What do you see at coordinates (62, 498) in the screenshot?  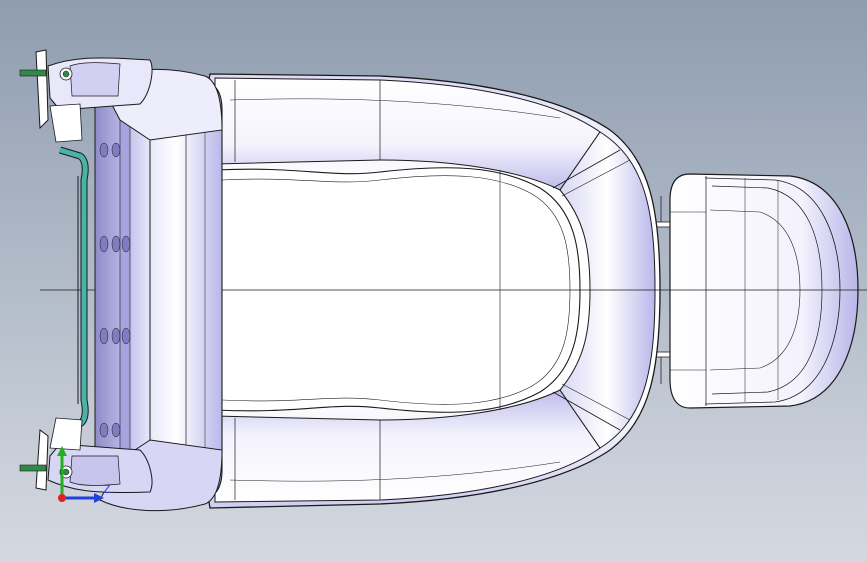 I see `x-axis-origin-icon` at bounding box center [62, 498].